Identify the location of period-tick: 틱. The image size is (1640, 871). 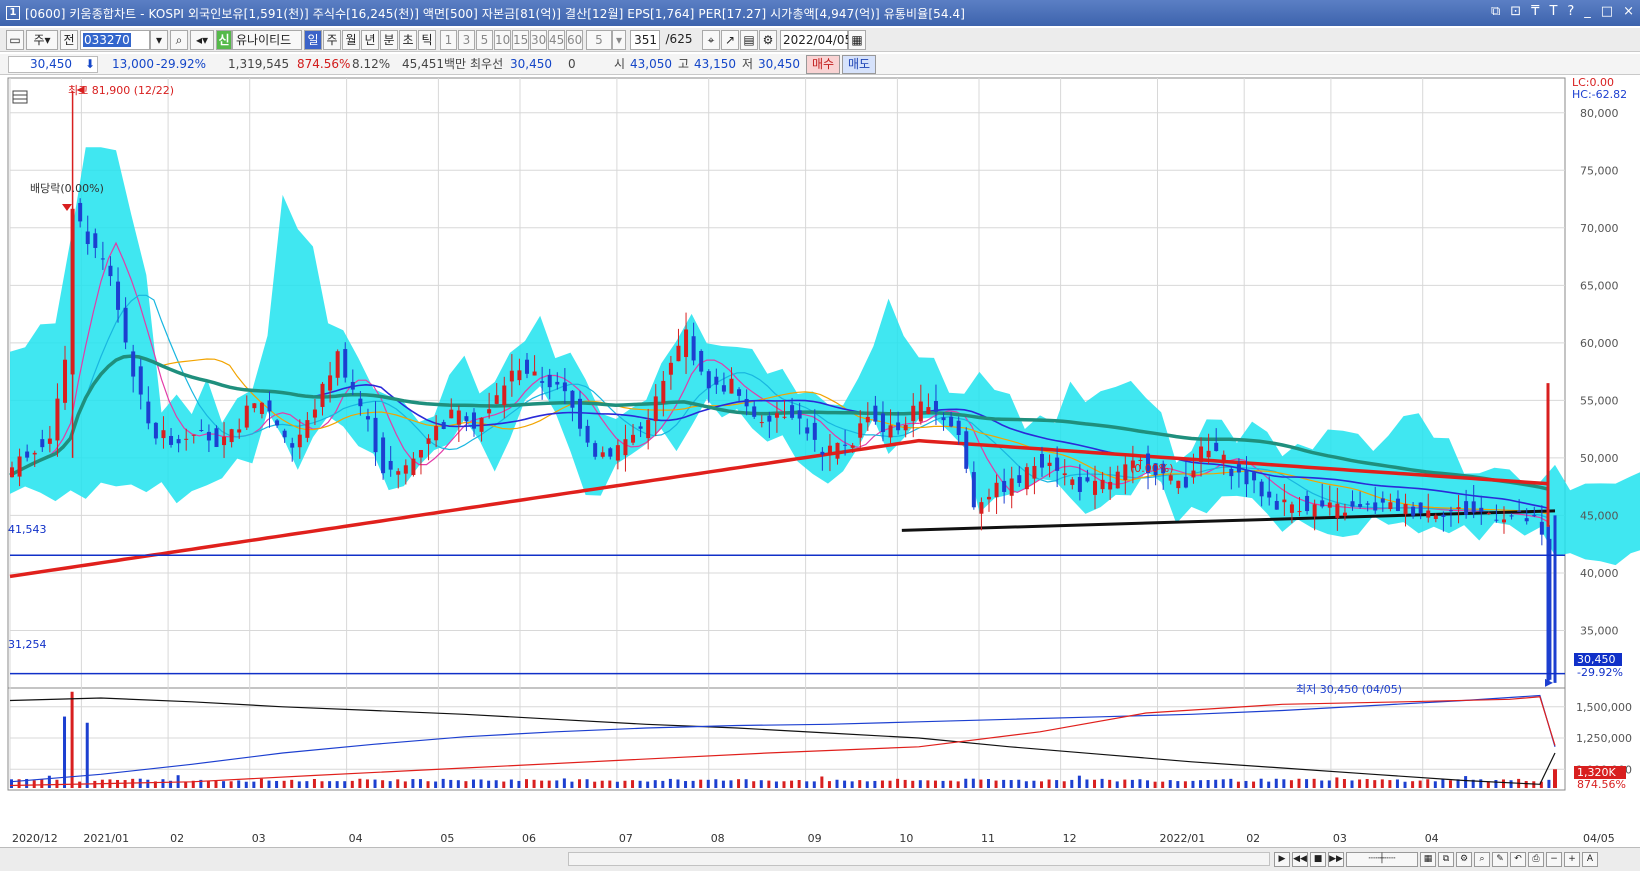
(427, 40).